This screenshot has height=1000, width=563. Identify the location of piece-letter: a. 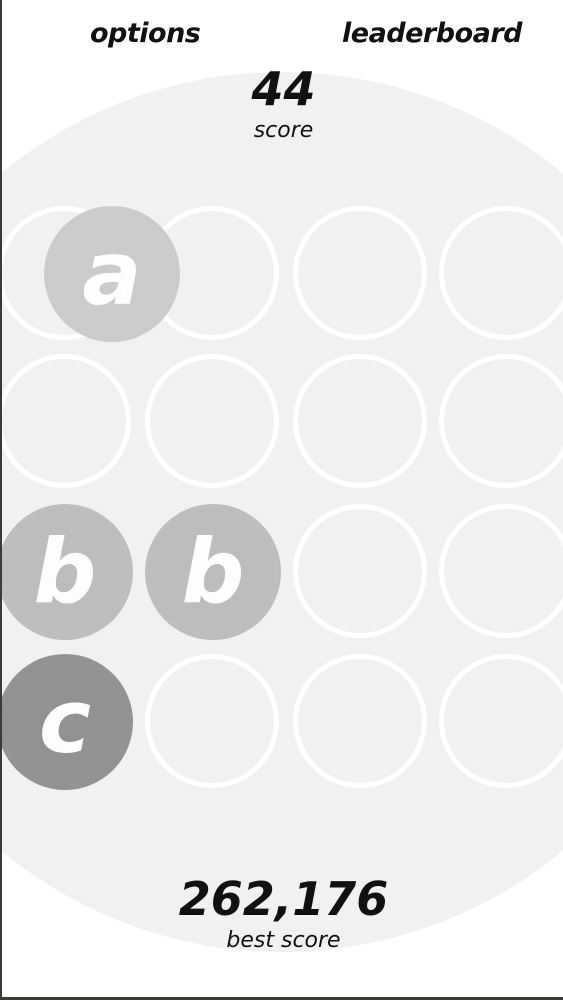
(112, 273).